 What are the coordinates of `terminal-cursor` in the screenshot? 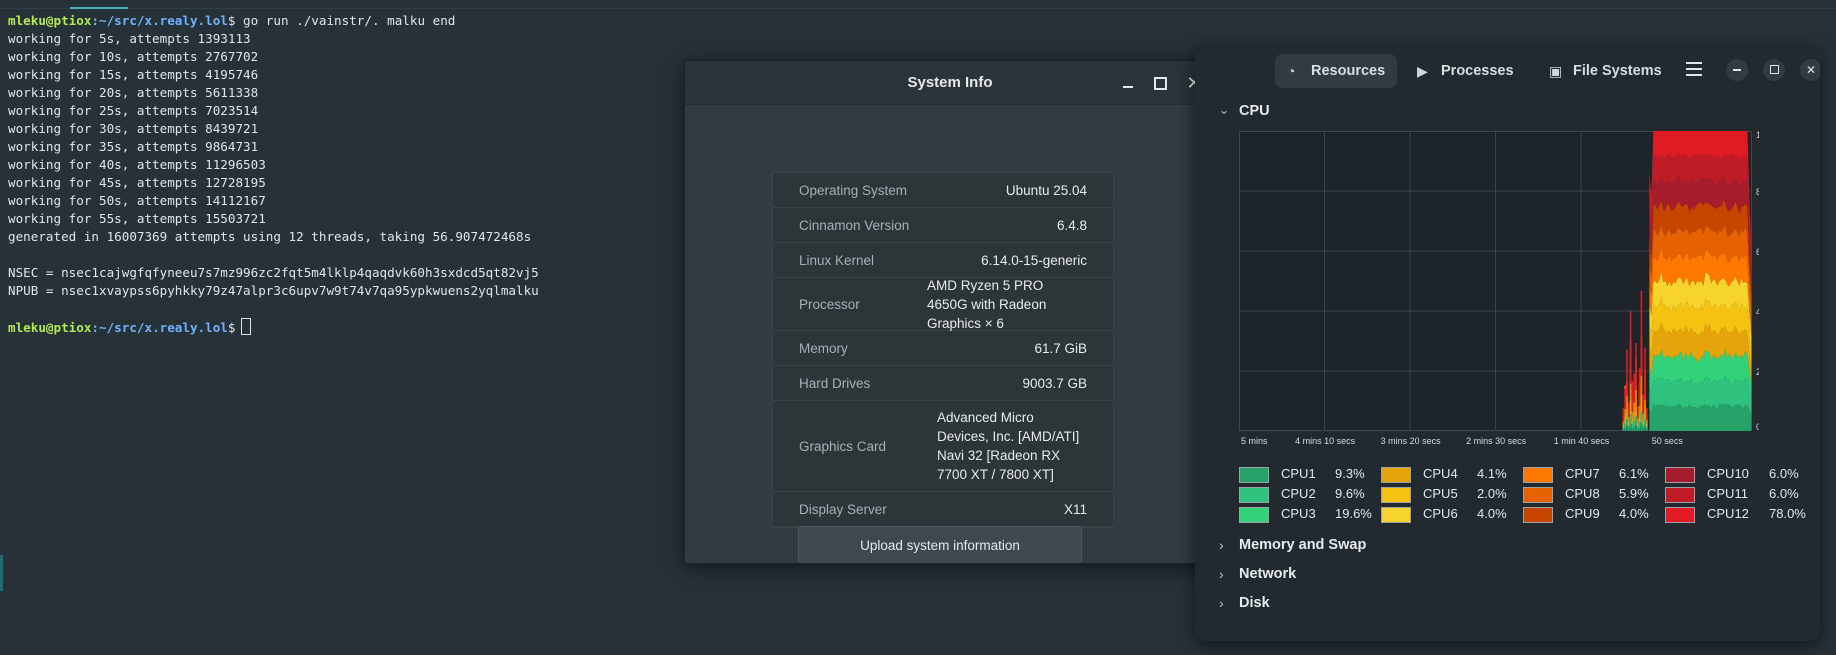 It's located at (246, 326).